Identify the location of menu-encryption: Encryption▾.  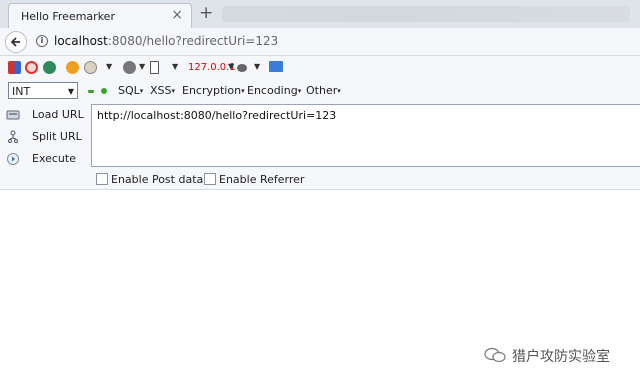
(213, 90).